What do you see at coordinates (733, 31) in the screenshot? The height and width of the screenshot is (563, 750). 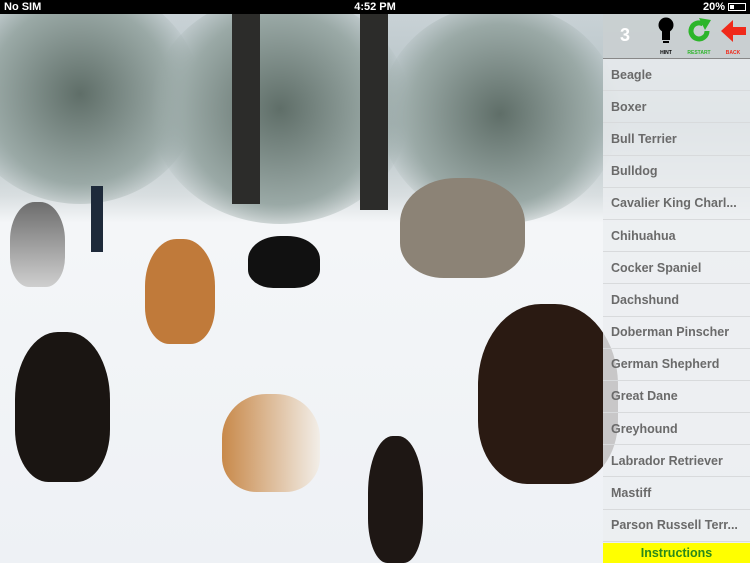 I see `back-arrow-icon` at bounding box center [733, 31].